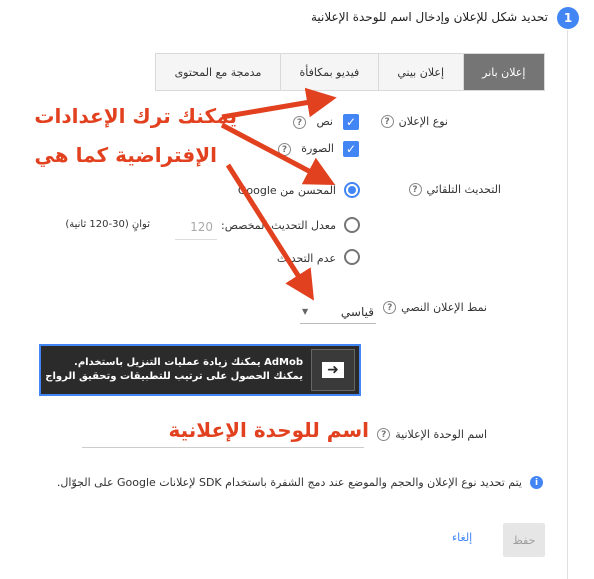  Describe the element at coordinates (270, 232) in the screenshot. I see `arrow-to-text-style` at that location.